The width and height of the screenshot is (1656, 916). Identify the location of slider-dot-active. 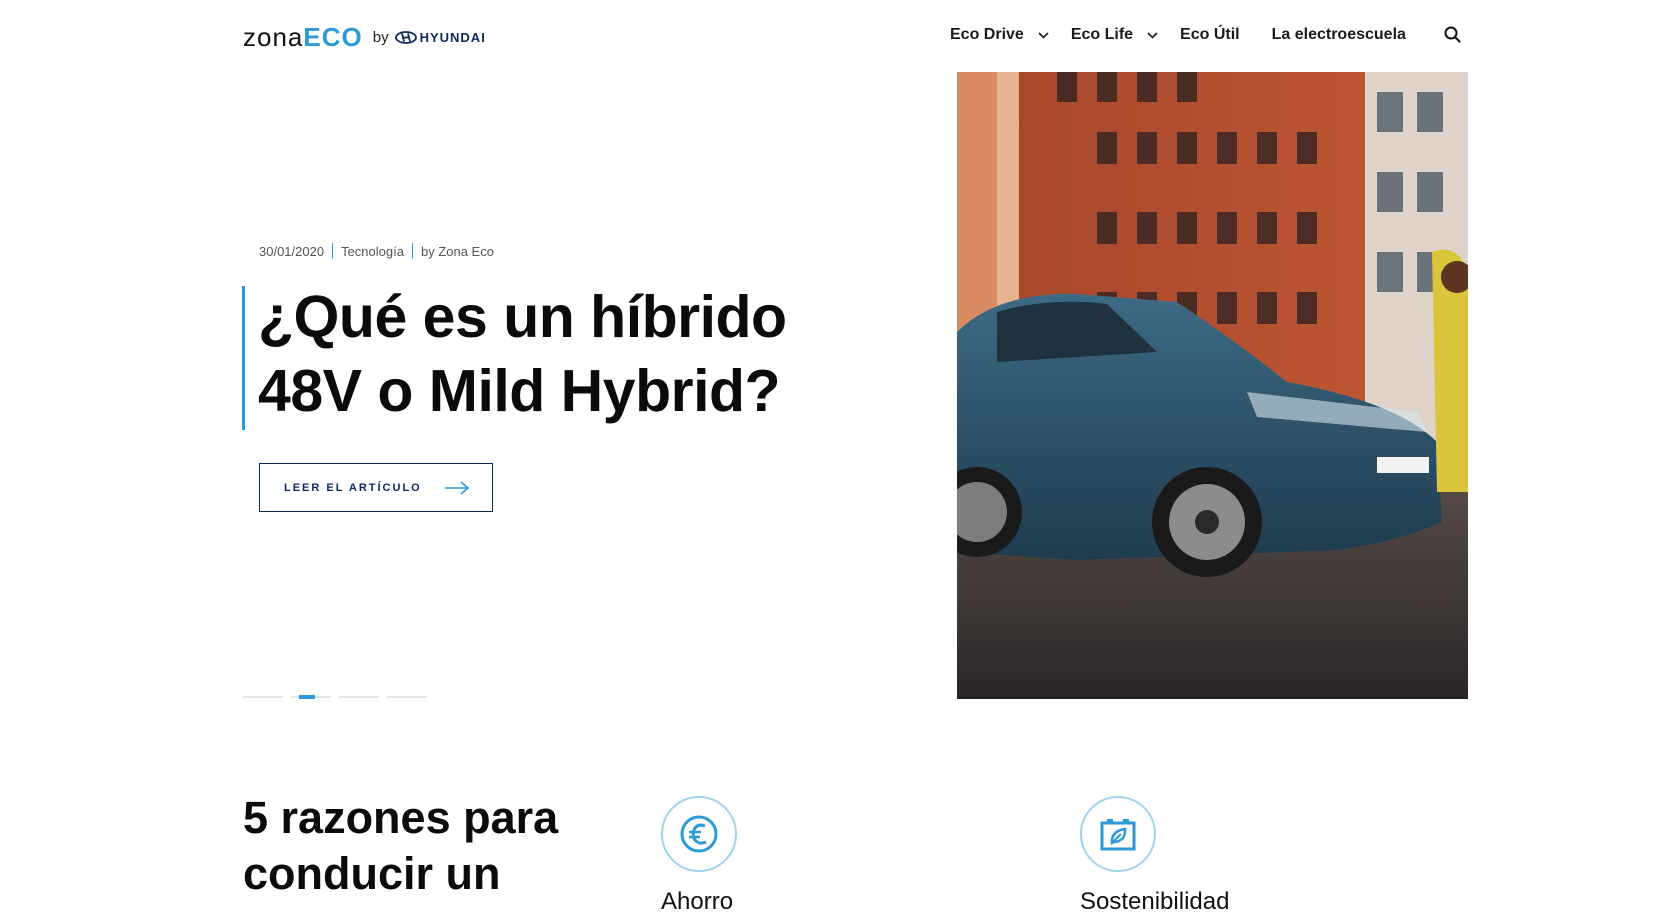
(311, 697).